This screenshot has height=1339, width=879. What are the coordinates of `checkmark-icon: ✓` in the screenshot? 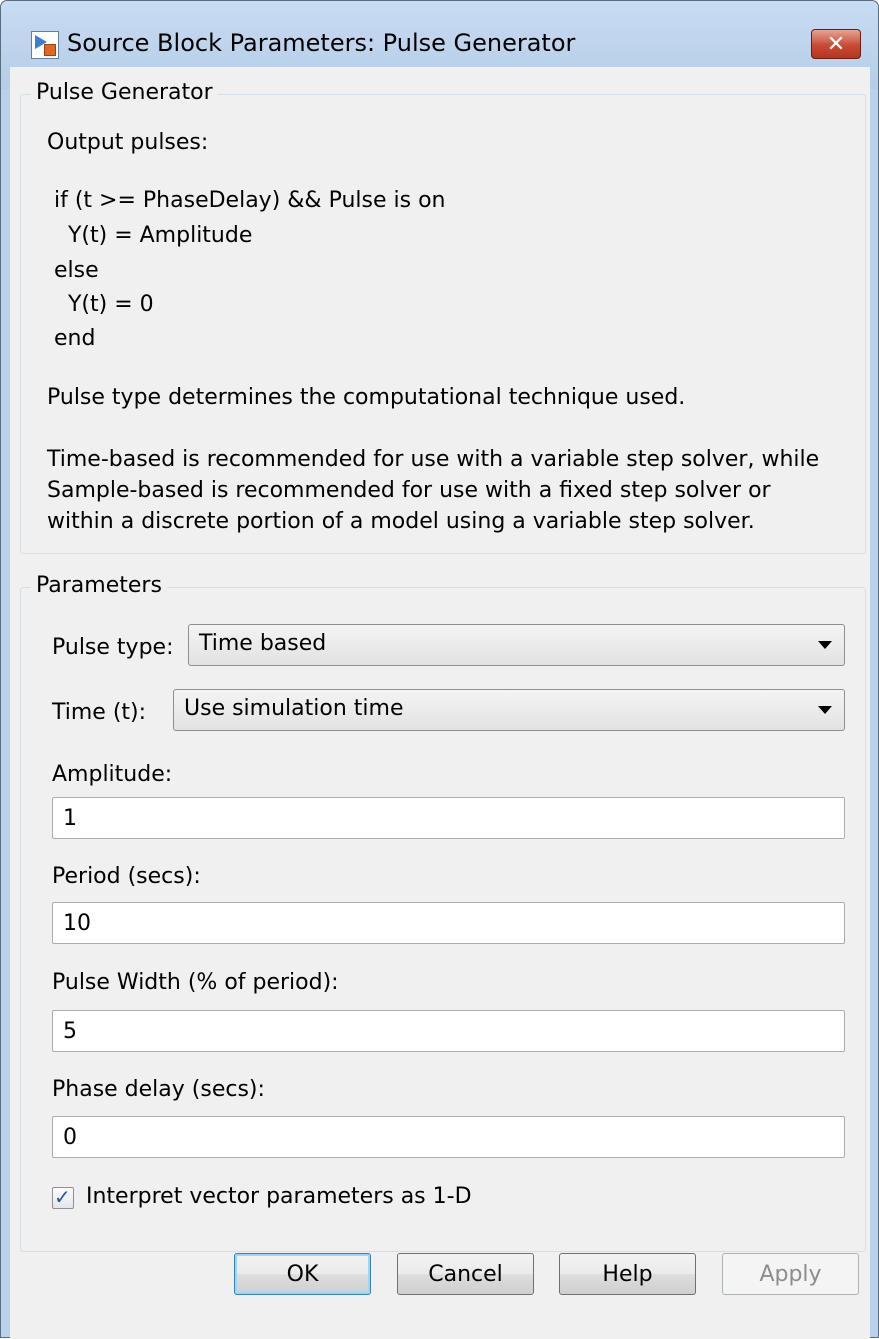 It's located at (62, 1197).